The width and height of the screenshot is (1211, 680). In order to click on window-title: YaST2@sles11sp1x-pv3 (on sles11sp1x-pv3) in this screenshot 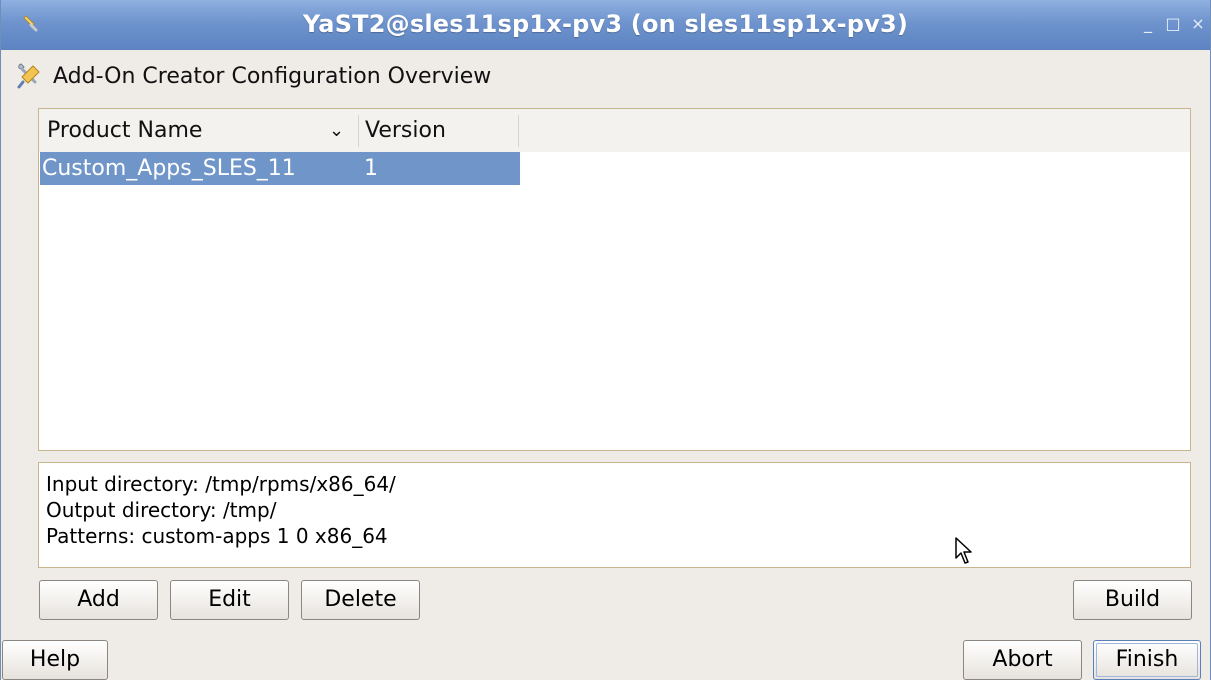, I will do `click(605, 24)`.